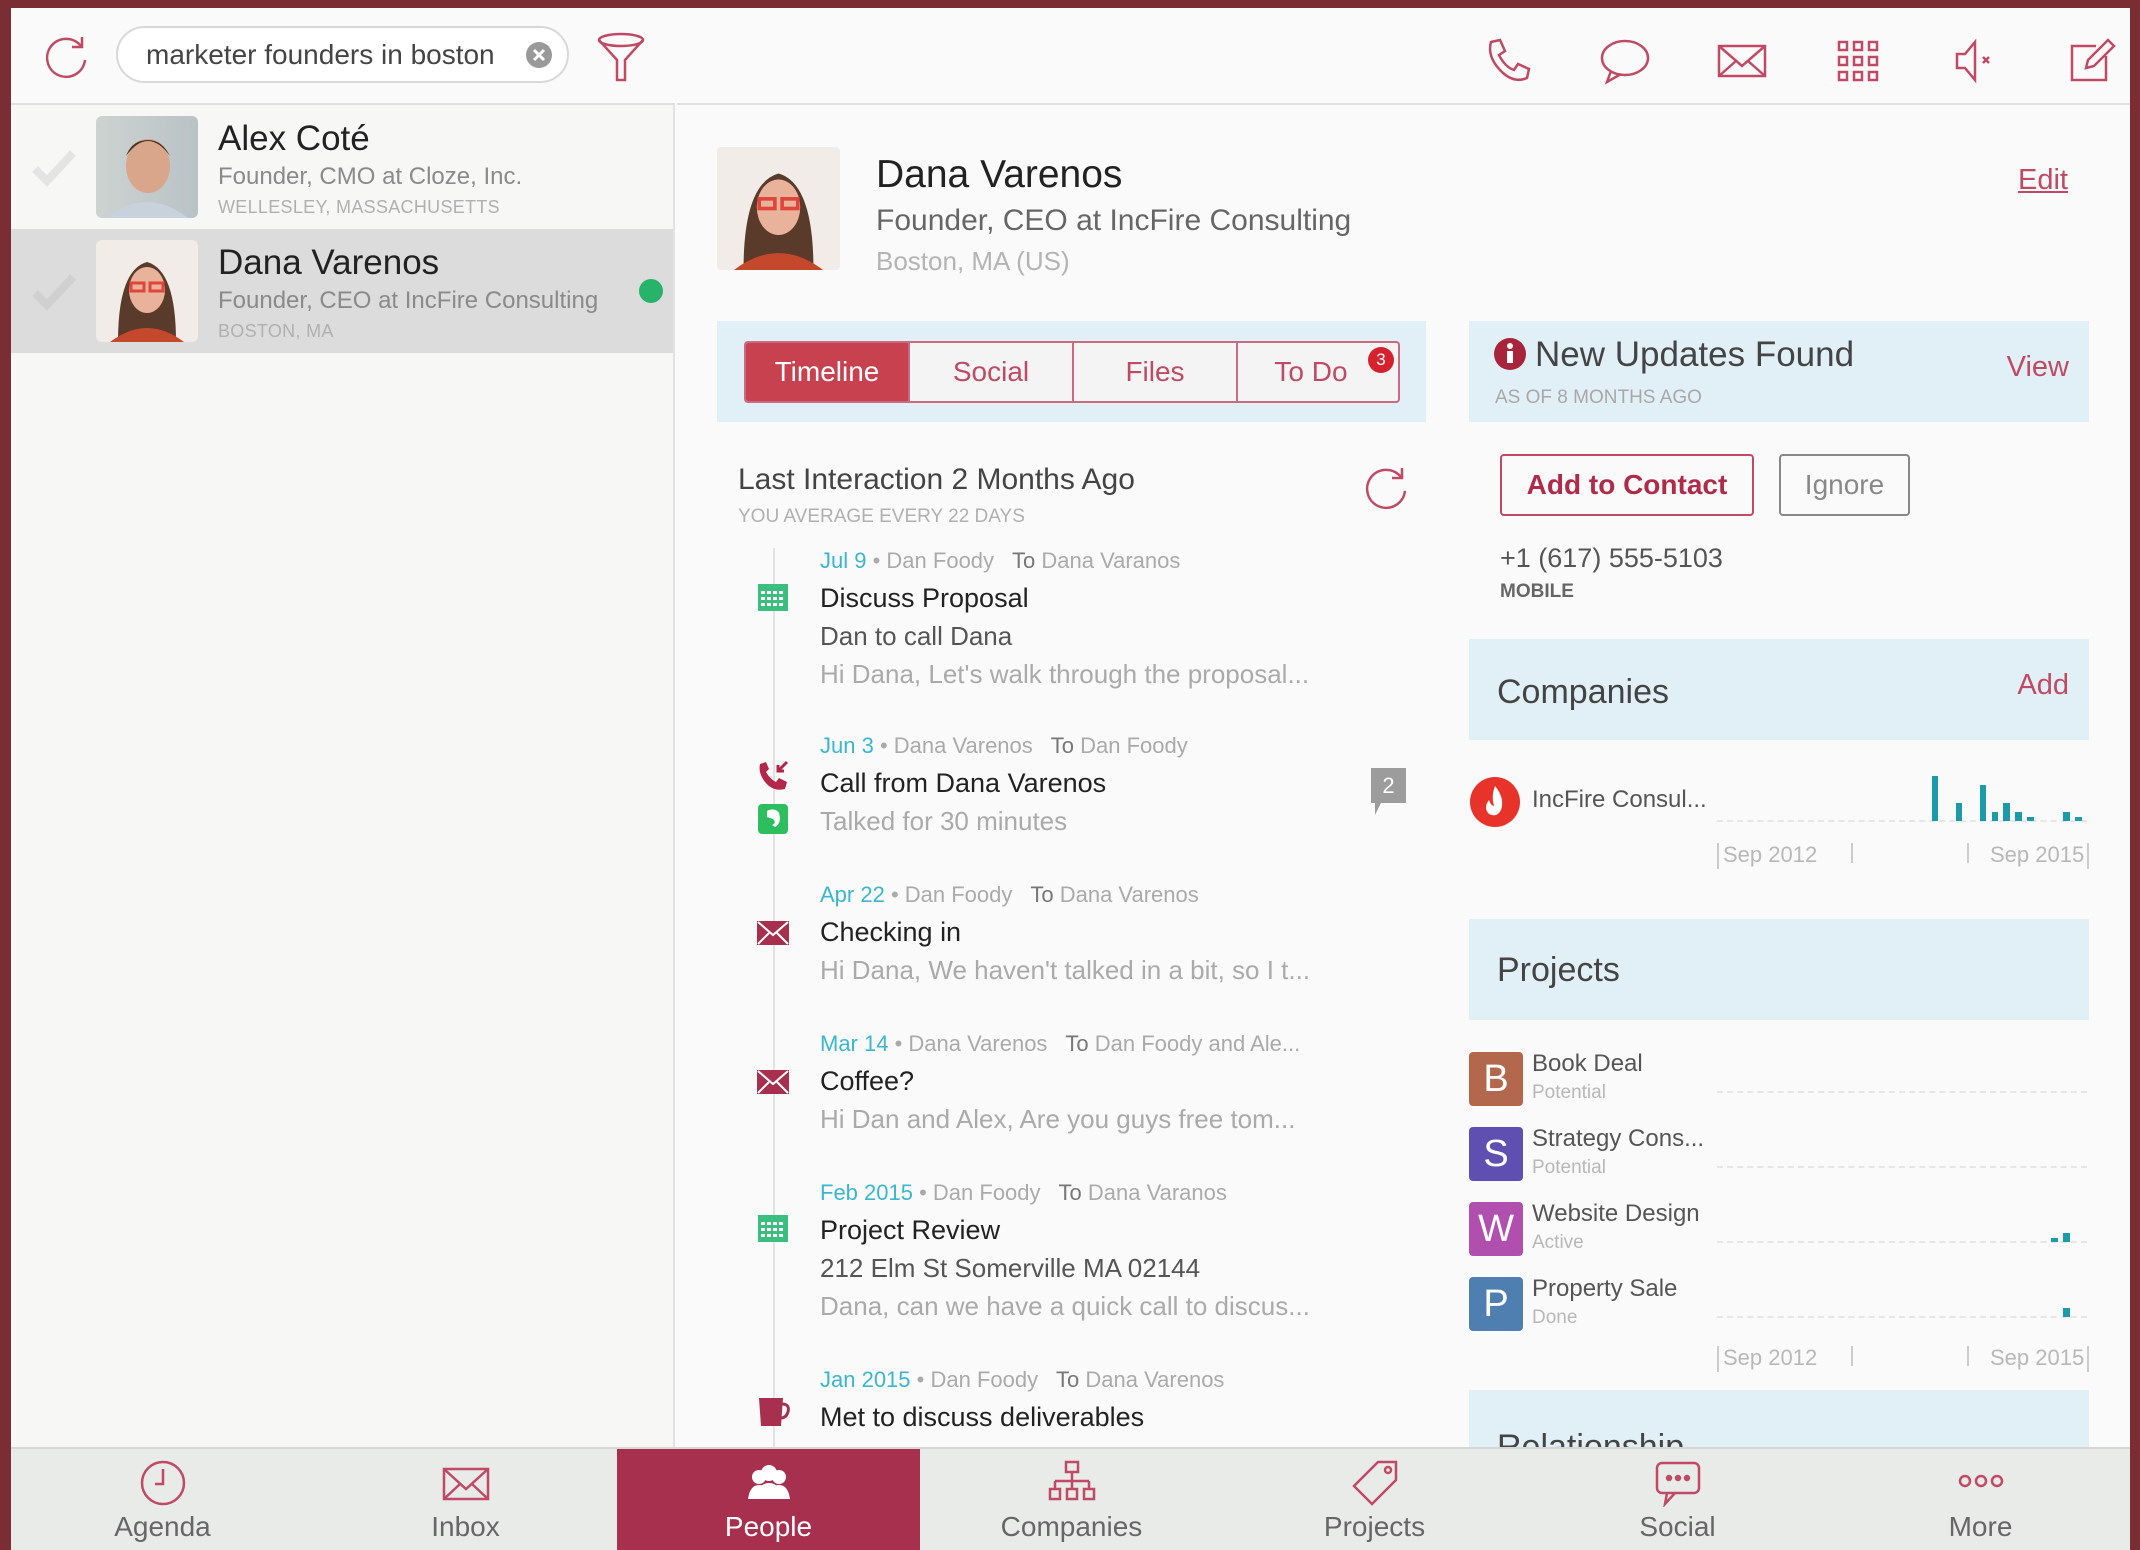 The width and height of the screenshot is (2140, 1550). I want to click on entry-to: Dan Foody, so click(1134, 745).